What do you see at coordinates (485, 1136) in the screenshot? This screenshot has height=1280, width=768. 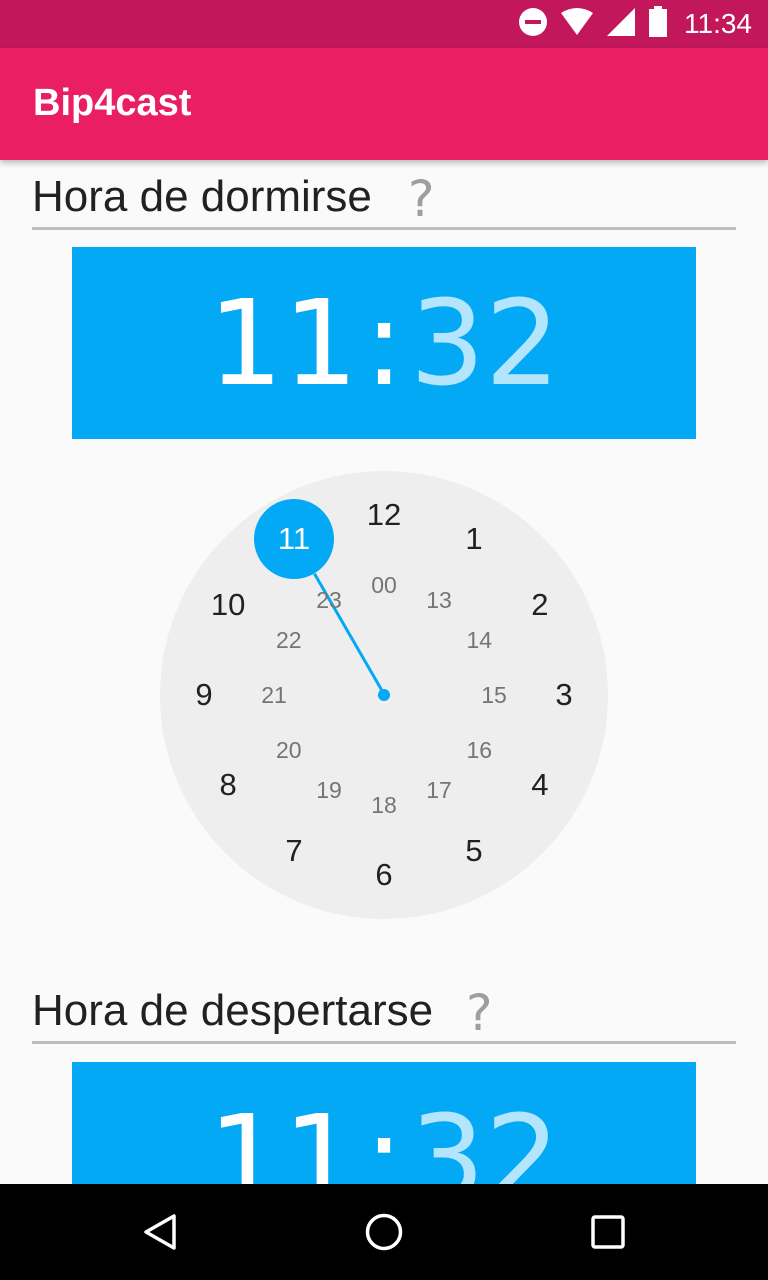 I see `wake-minute: 32` at bounding box center [485, 1136].